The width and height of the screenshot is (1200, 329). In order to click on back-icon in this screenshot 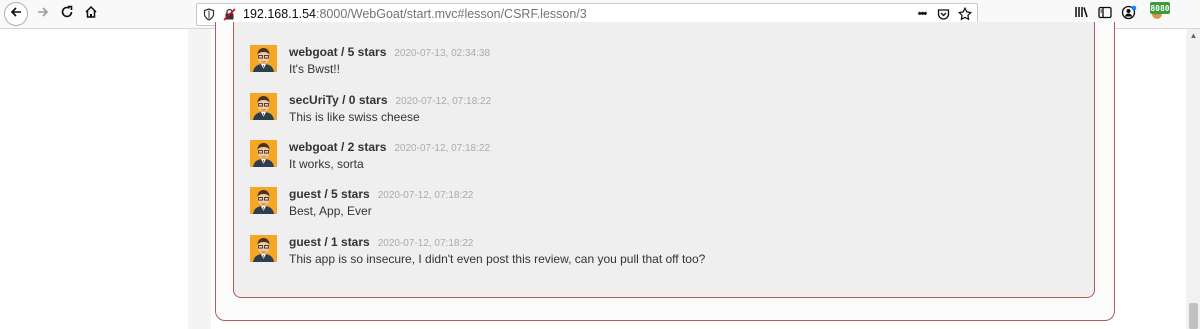, I will do `click(16, 14)`.